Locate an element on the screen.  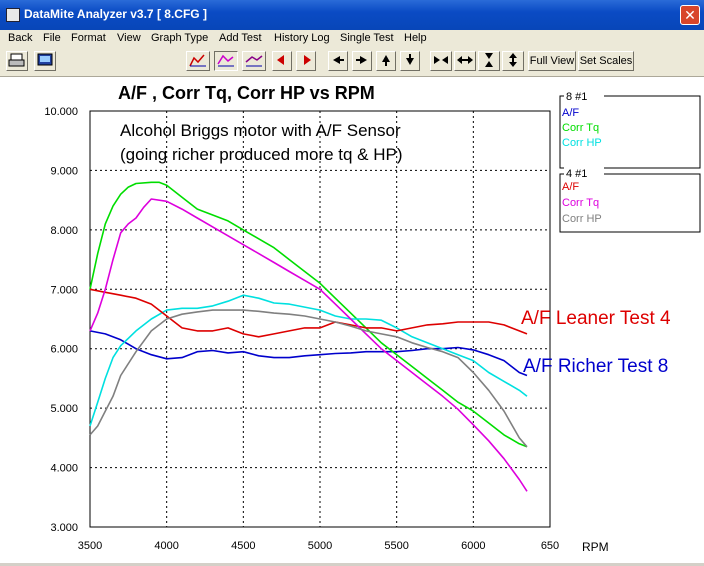
y-tick-label: 4.000 is located at coordinates (64, 469).